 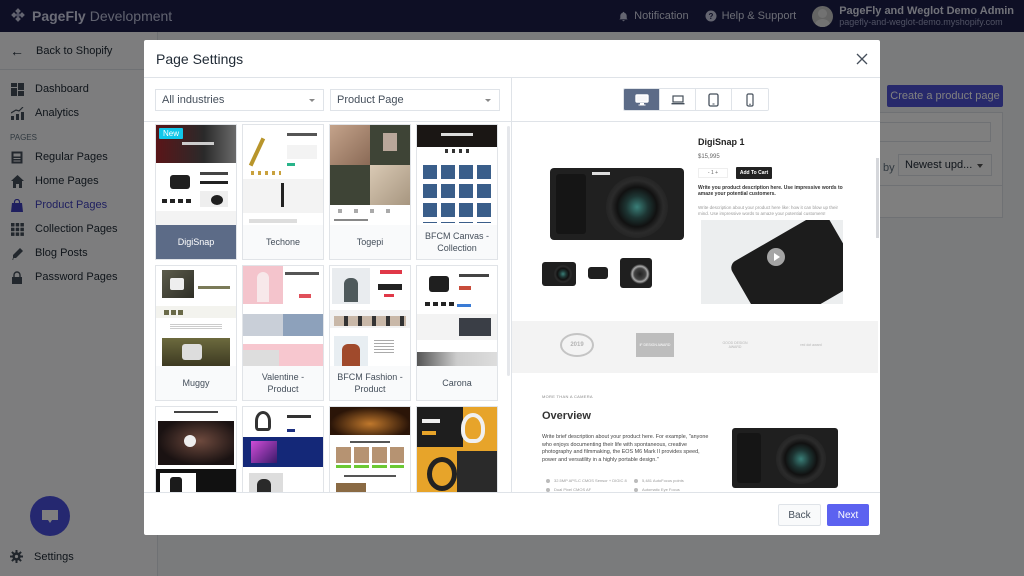 What do you see at coordinates (877, 198) in the screenshot?
I see `preview-scrollbar` at bounding box center [877, 198].